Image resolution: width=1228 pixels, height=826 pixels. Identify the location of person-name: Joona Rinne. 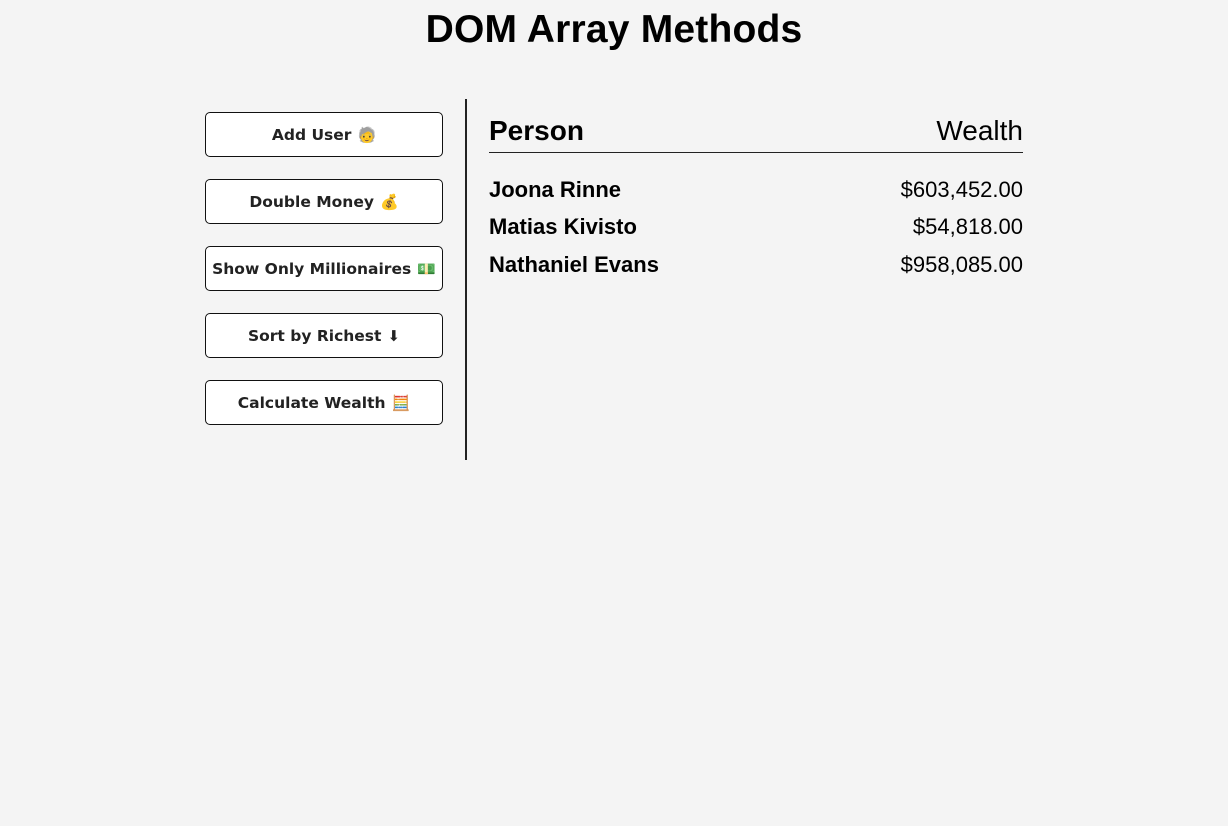
(555, 189).